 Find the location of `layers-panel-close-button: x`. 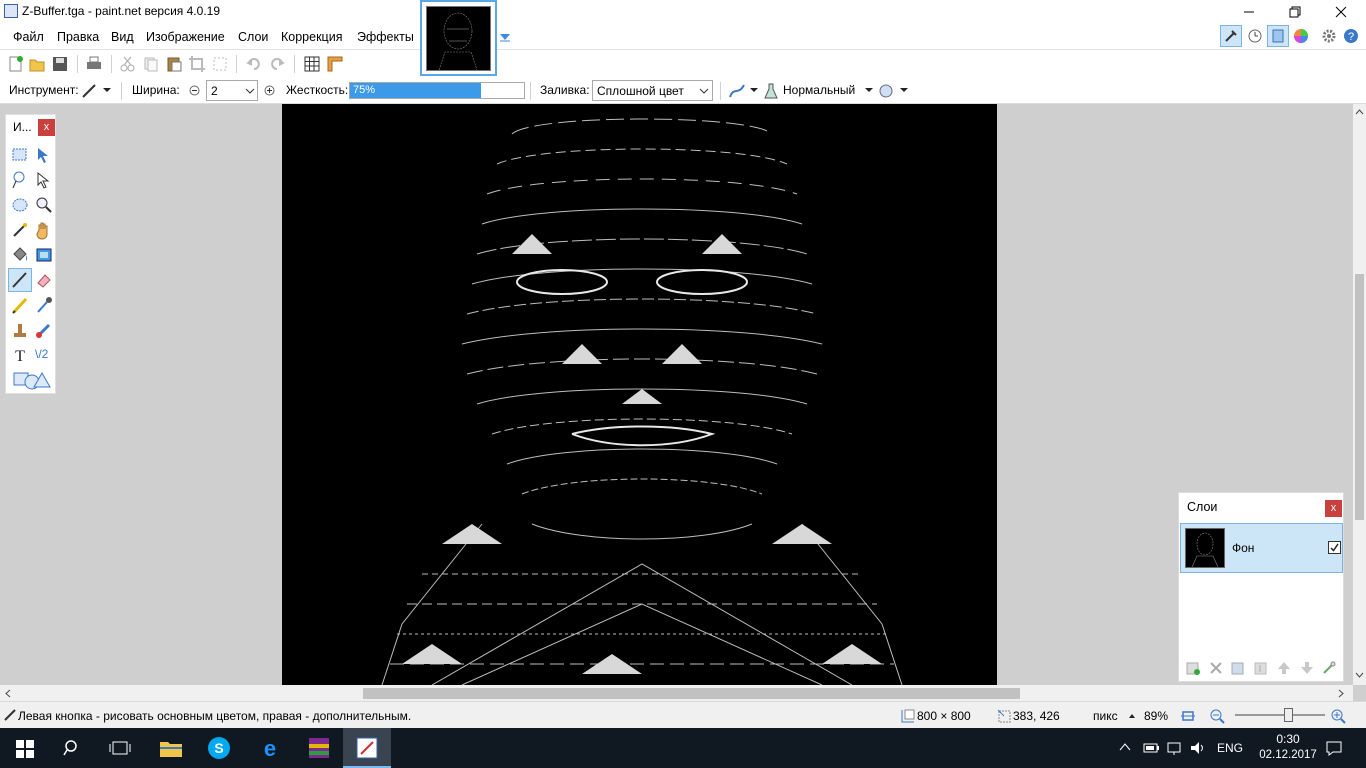

layers-panel-close-button: x is located at coordinates (1333, 508).